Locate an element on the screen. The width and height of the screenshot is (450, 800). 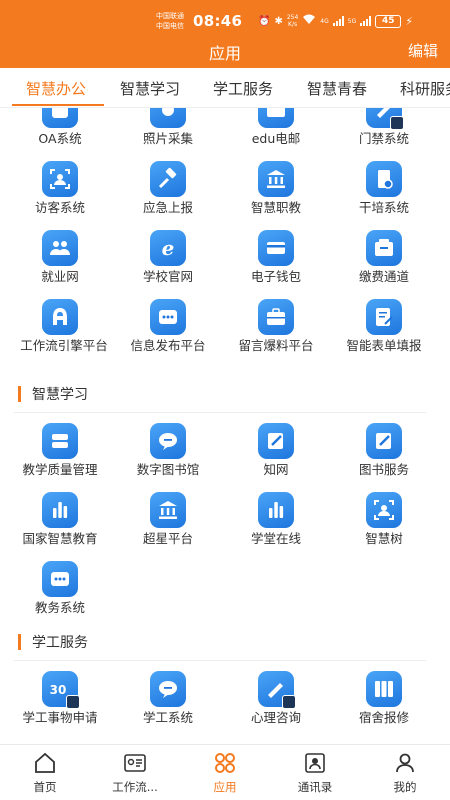
training-icon is located at coordinates (384, 179).